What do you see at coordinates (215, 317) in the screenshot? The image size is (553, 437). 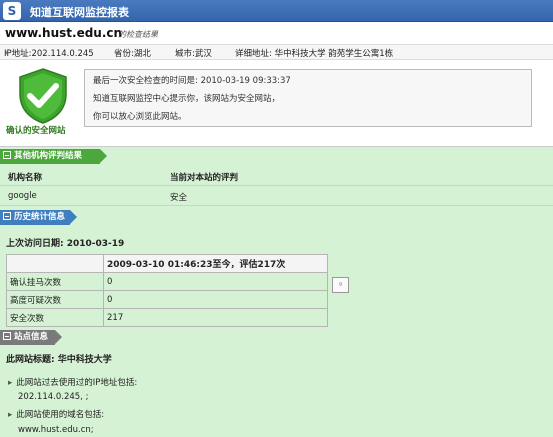 I see `stat-value: 217` at bounding box center [215, 317].